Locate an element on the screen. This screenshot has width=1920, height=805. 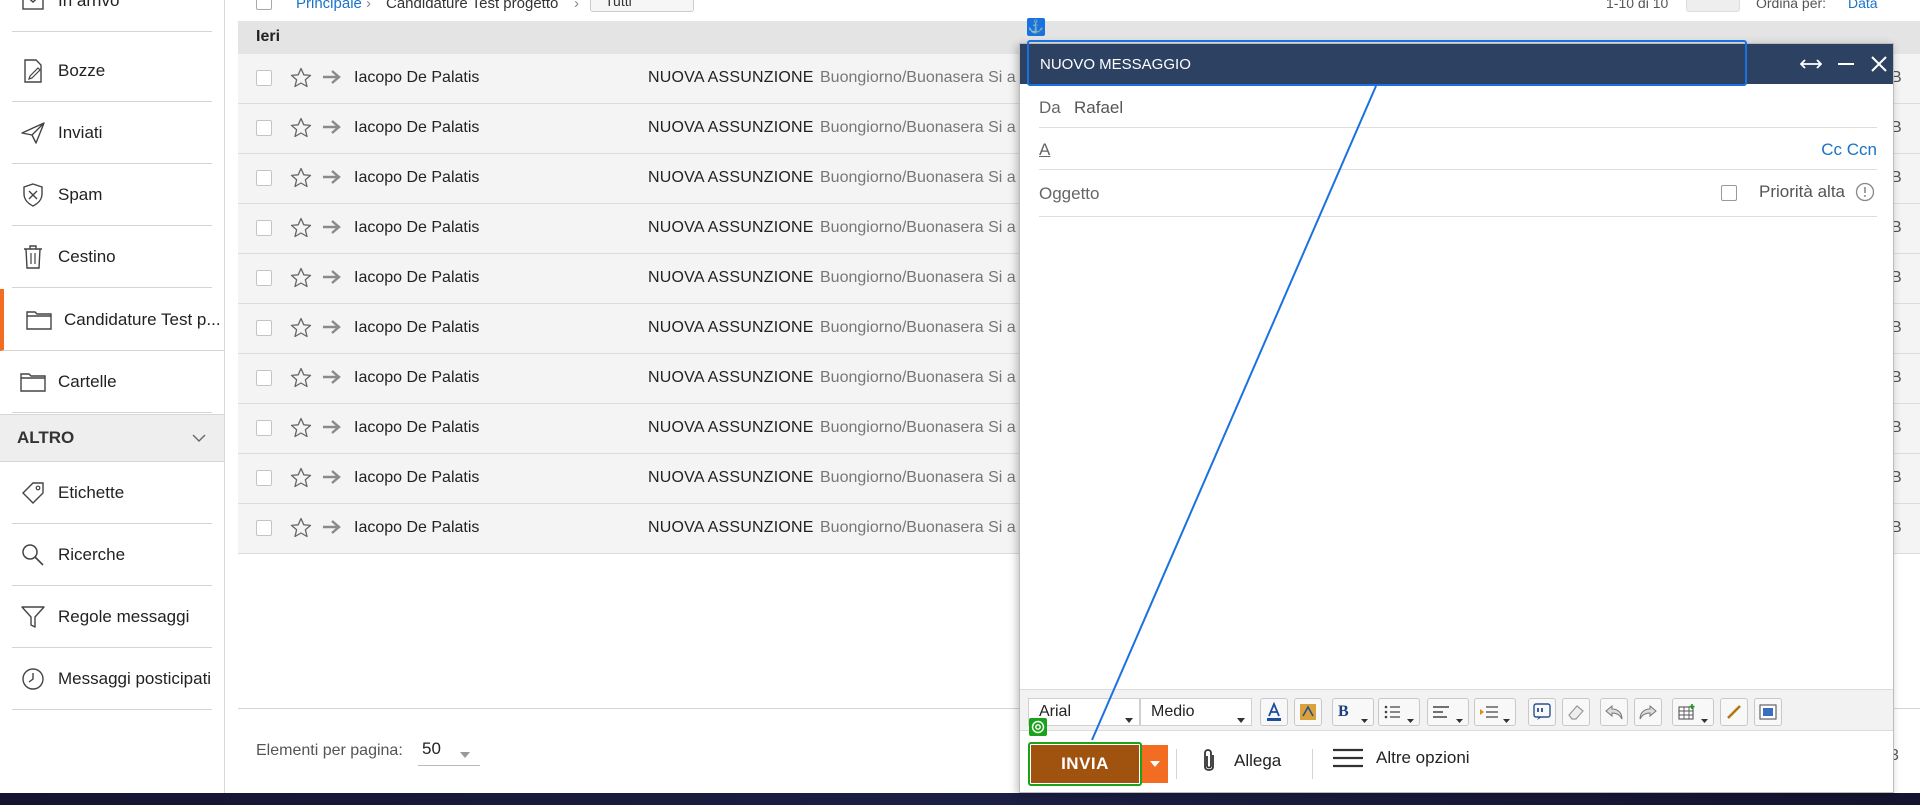
formatting-toolbar: Arial Medio B is located at coordinates (1456, 710).